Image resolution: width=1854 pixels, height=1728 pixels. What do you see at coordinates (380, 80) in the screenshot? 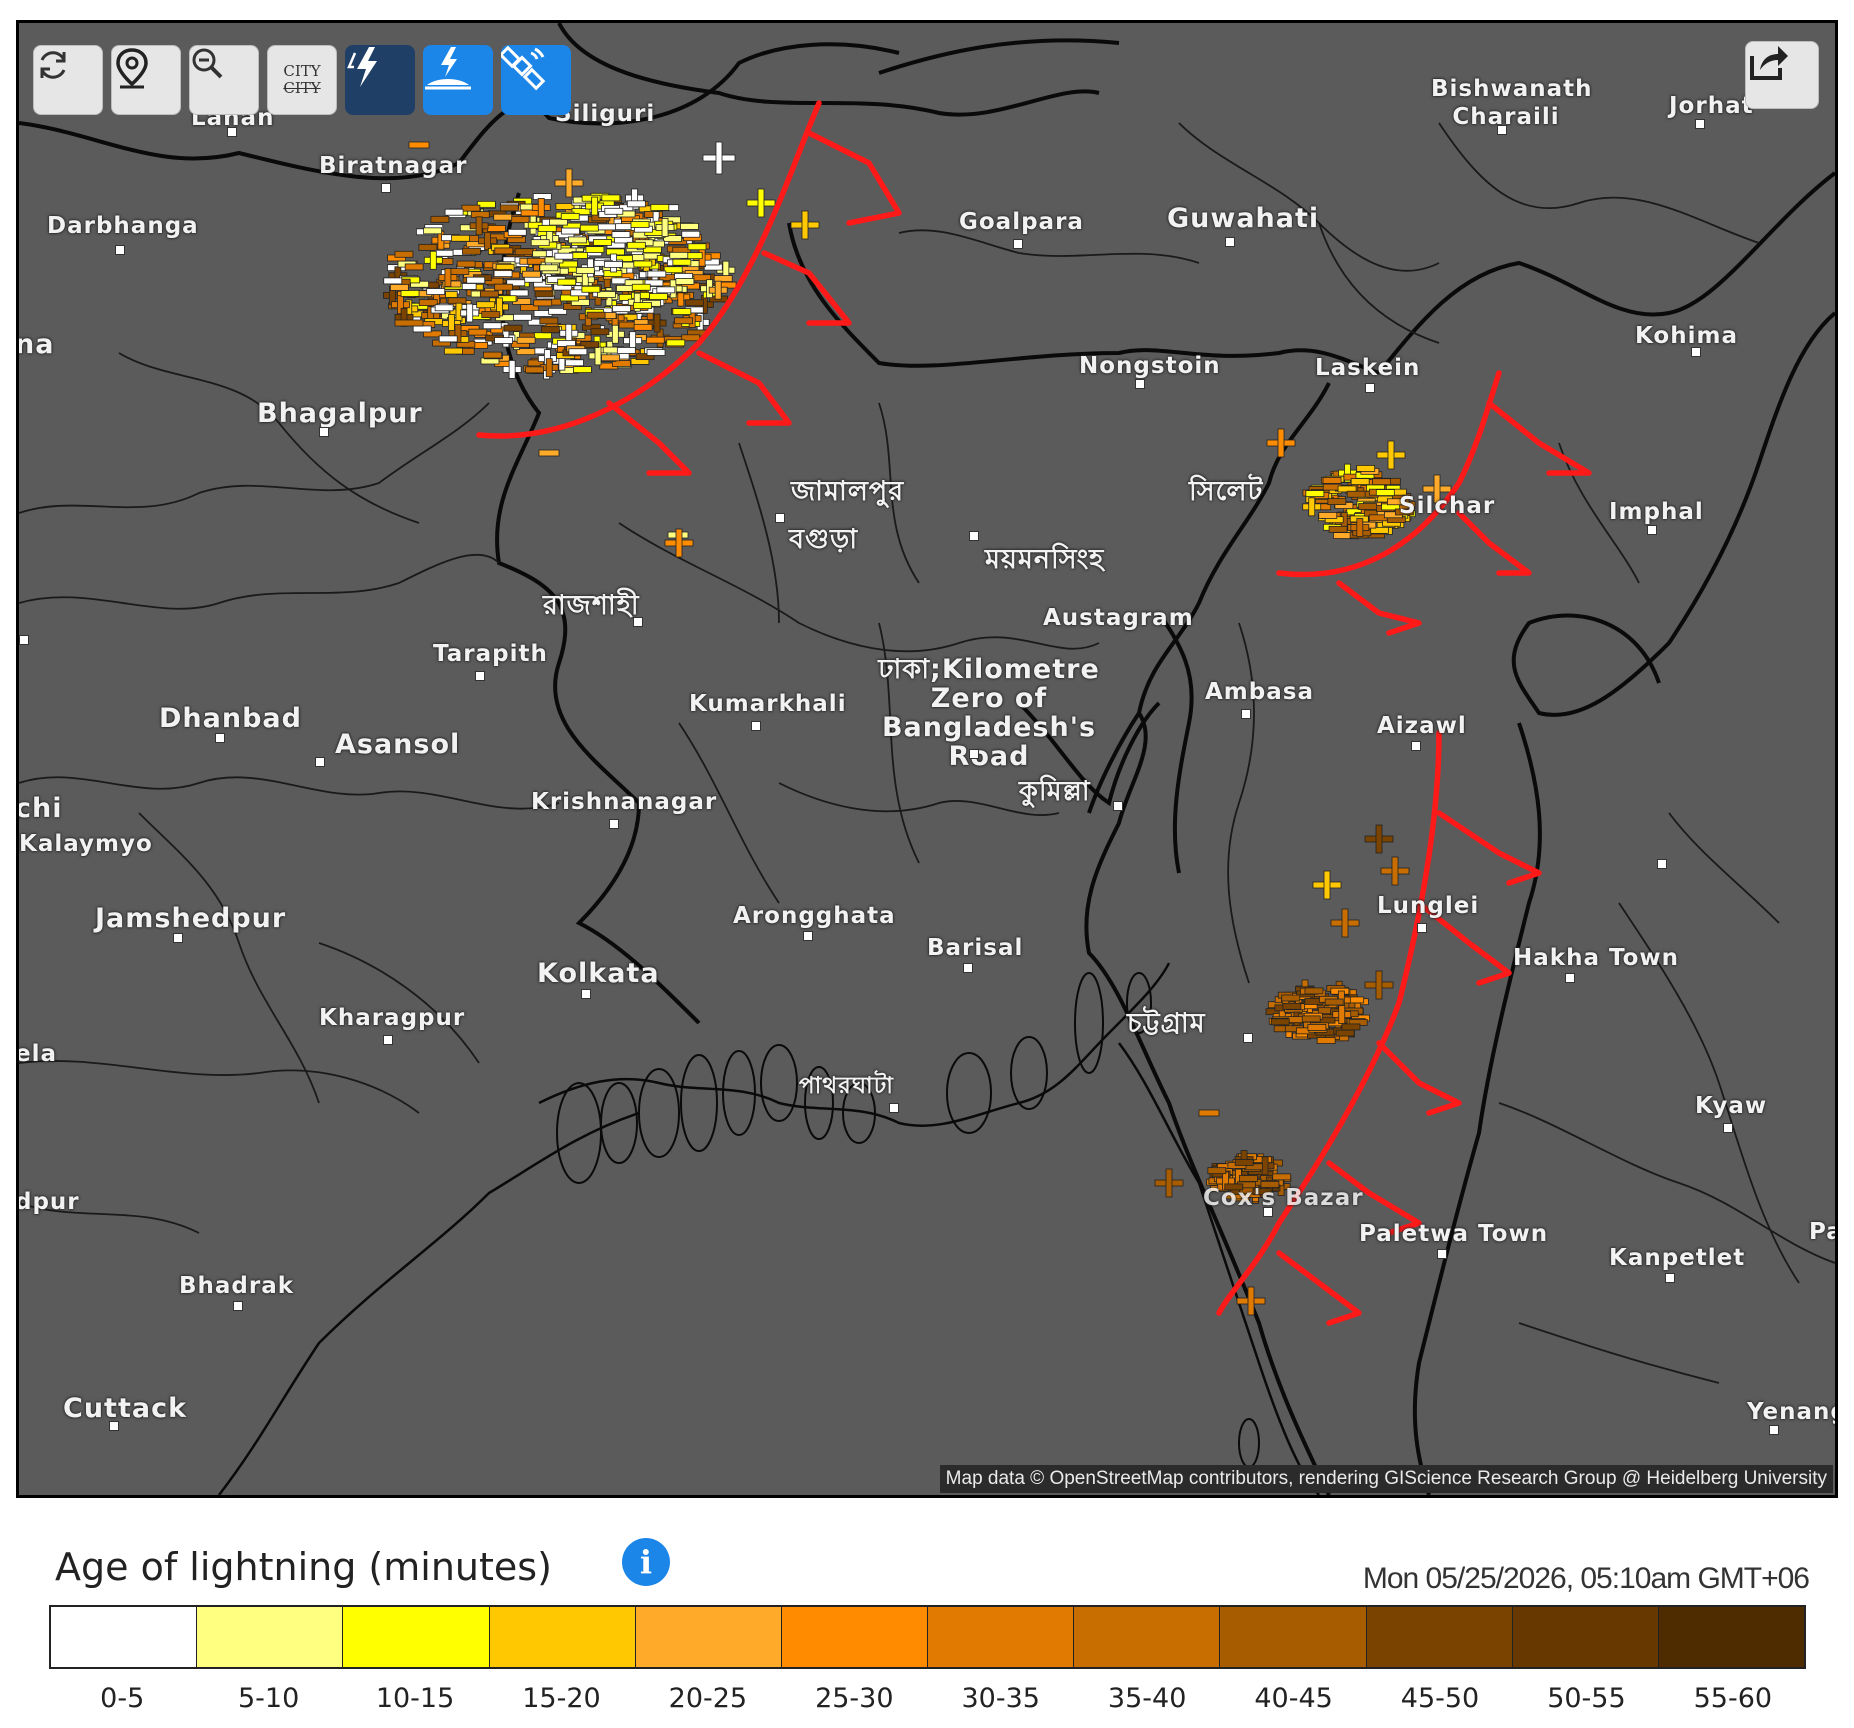
I see `lightning-layer-button` at bounding box center [380, 80].